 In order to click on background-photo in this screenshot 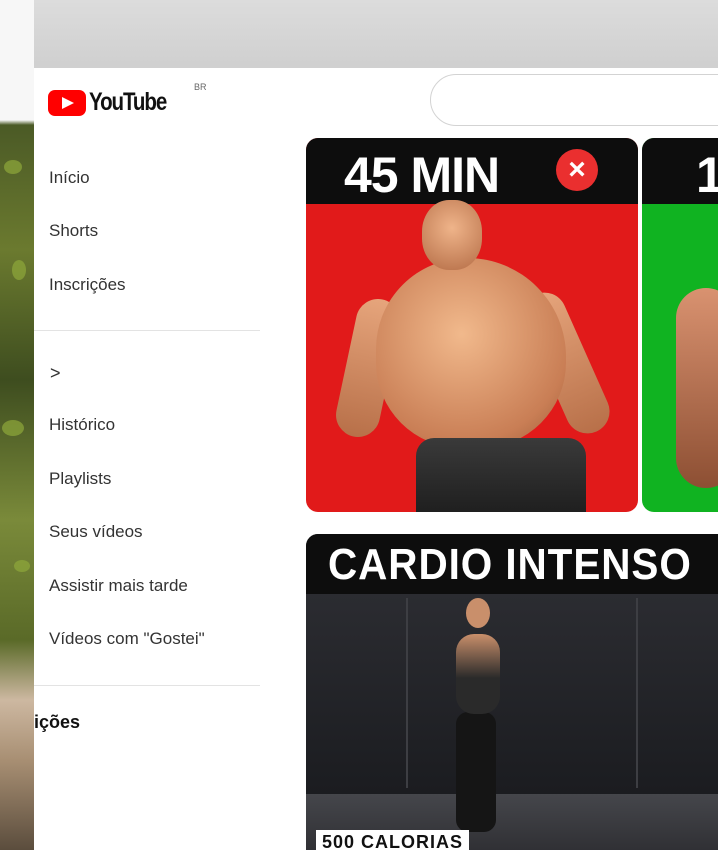, I will do `click(17, 425)`.